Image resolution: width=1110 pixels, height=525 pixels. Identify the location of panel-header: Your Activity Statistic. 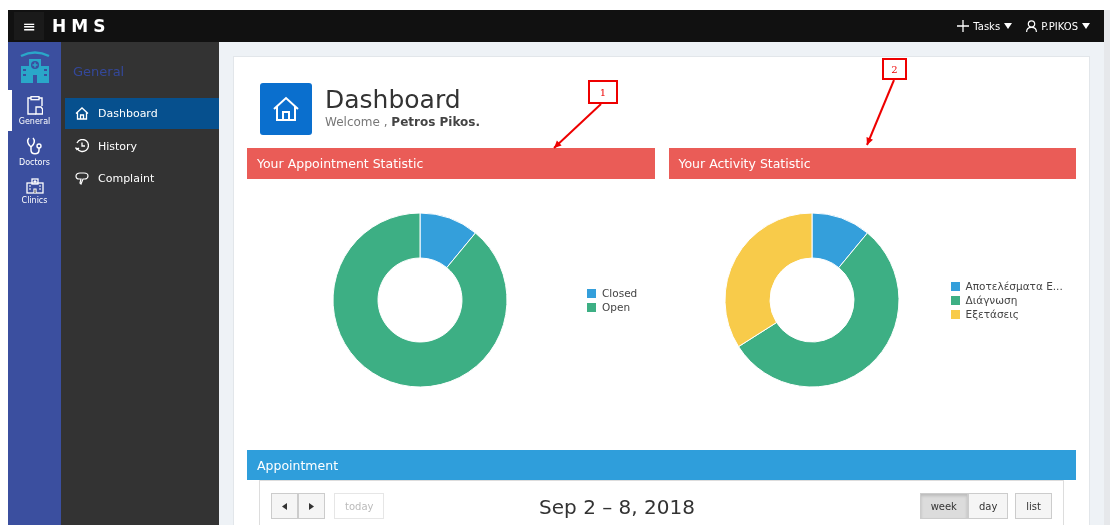
(872, 163).